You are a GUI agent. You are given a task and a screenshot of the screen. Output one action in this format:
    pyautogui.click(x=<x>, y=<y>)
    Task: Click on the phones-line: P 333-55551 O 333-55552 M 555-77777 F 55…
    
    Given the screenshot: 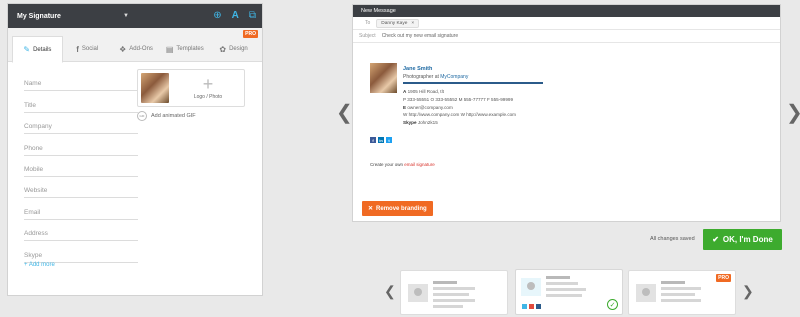 What is the action you would take?
    pyautogui.click(x=458, y=99)
    